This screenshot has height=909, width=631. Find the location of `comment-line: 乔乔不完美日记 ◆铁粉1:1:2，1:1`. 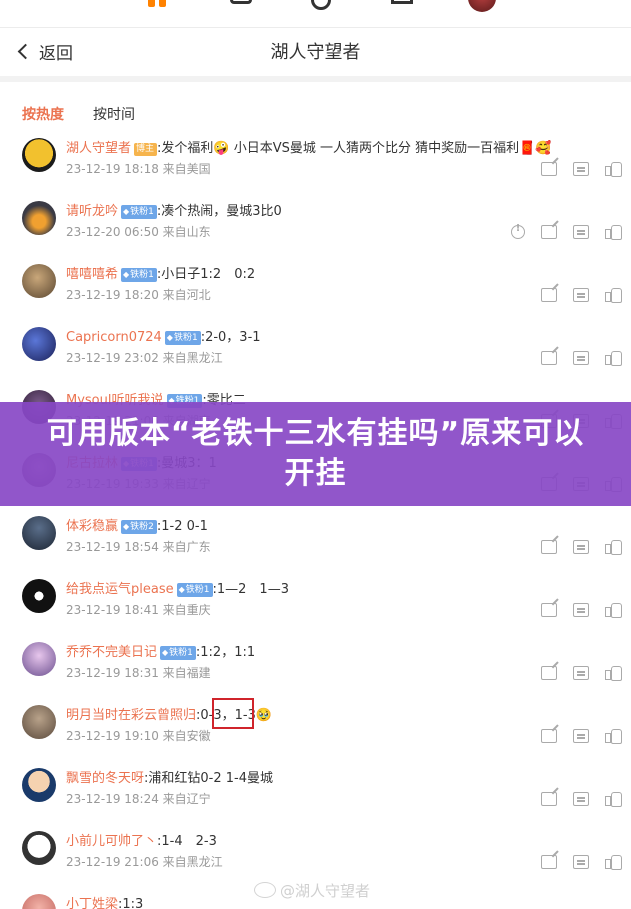

comment-line: 乔乔不完美日记 ◆铁粉1:1:2，1:1 is located at coordinates (160, 650).